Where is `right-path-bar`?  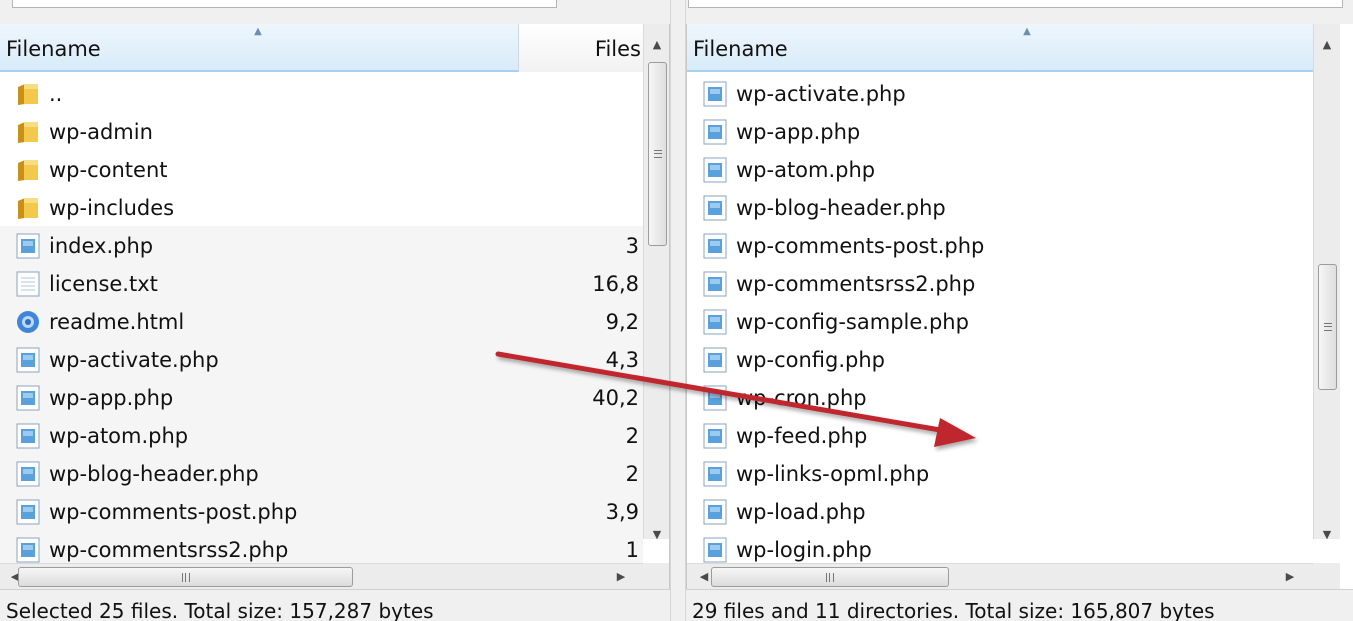 right-path-bar is located at coordinates (1019, 12).